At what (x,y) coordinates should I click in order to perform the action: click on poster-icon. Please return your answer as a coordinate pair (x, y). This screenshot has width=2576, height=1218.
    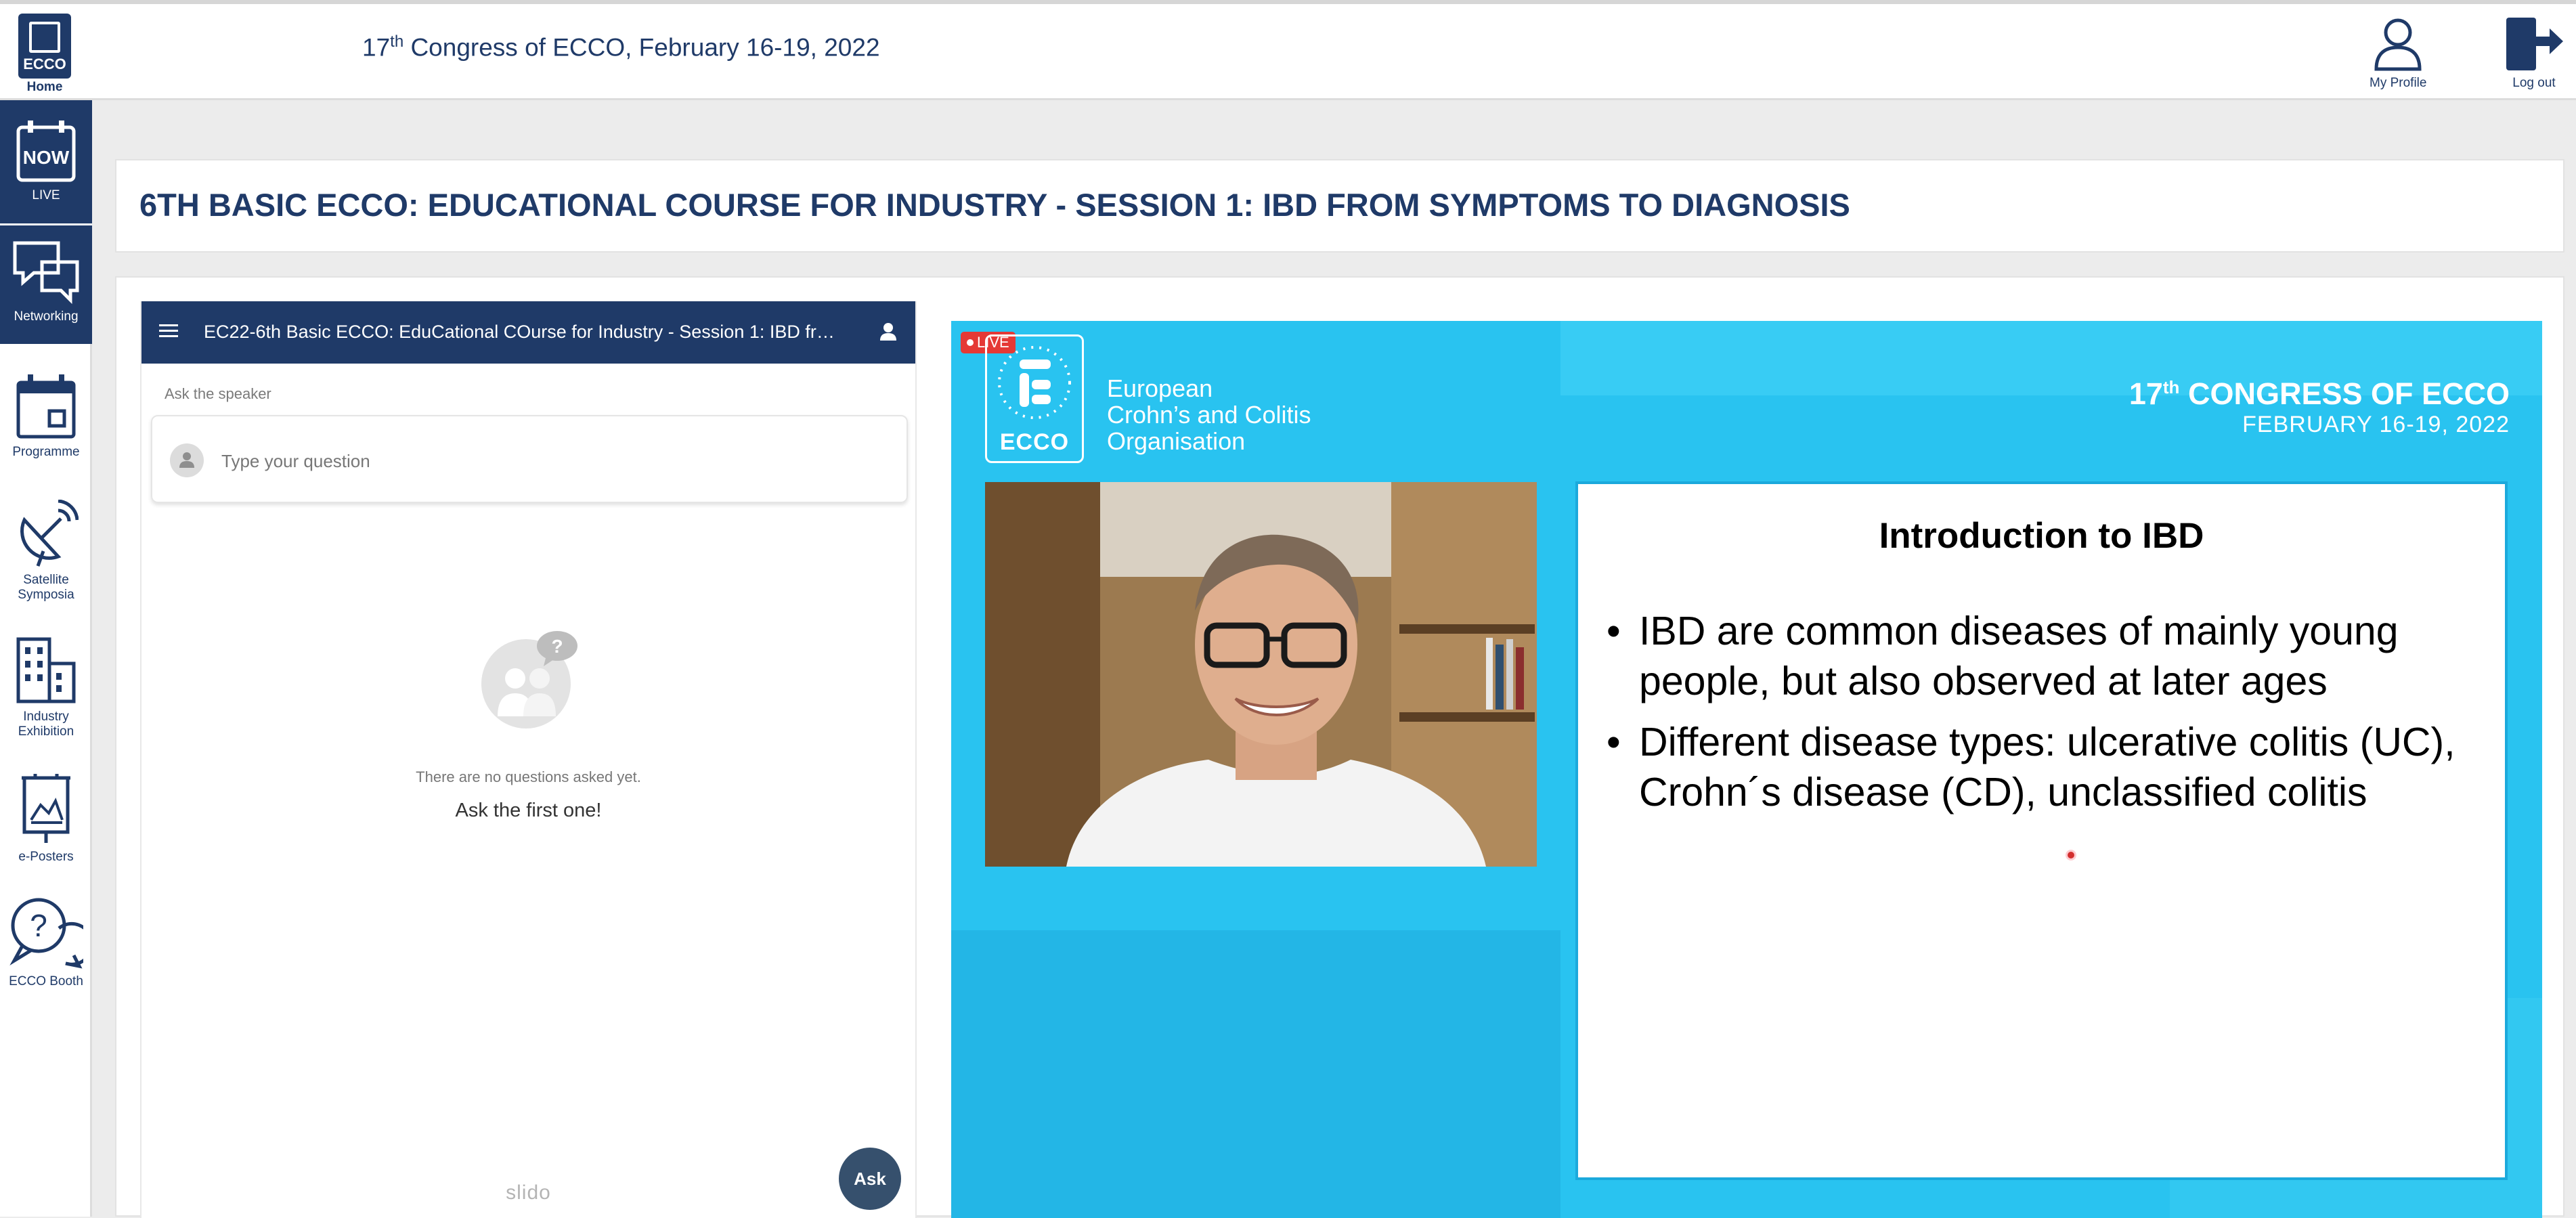
    Looking at the image, I should click on (46, 809).